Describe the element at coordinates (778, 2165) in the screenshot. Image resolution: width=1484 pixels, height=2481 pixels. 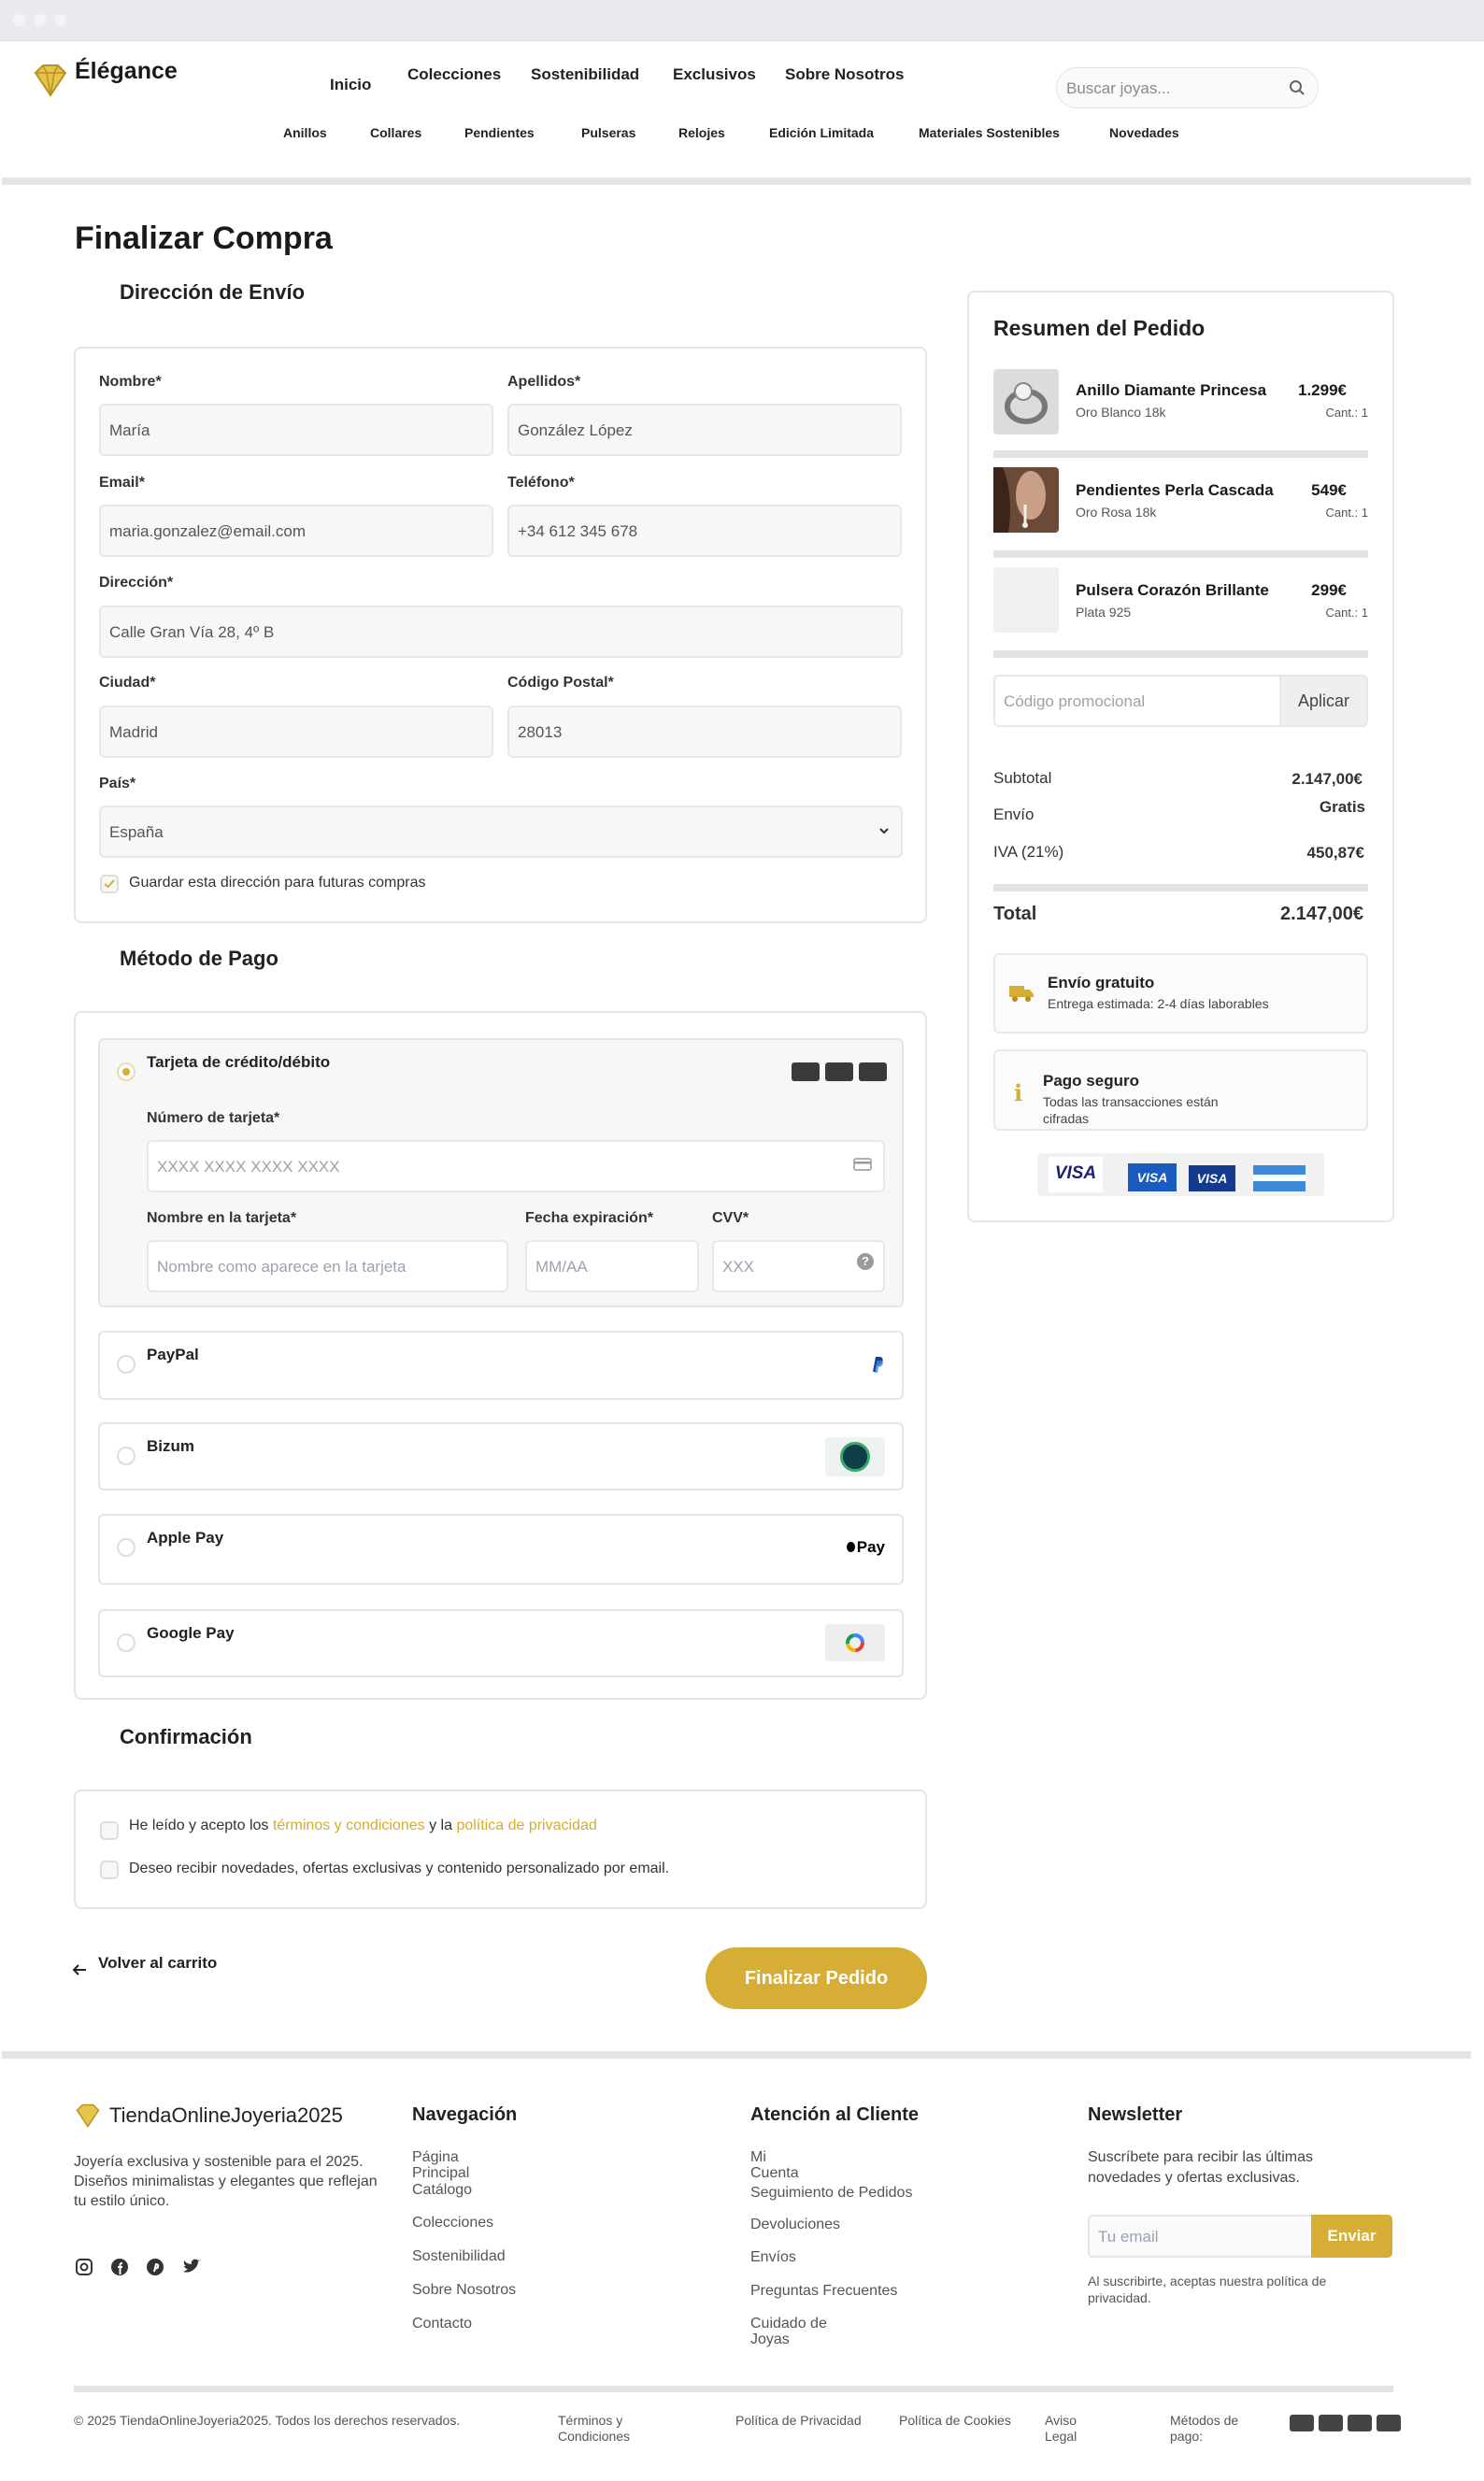
I see `footer-link: Mi Cuenta` at that location.